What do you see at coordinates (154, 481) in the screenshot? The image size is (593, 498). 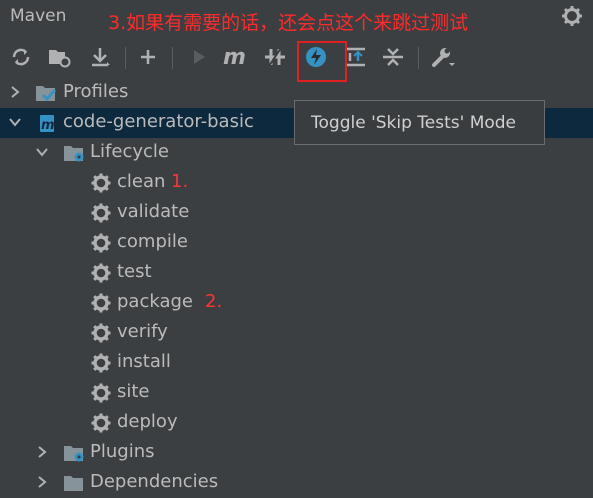 I see `tree-label-dependencies: Dependencies` at bounding box center [154, 481].